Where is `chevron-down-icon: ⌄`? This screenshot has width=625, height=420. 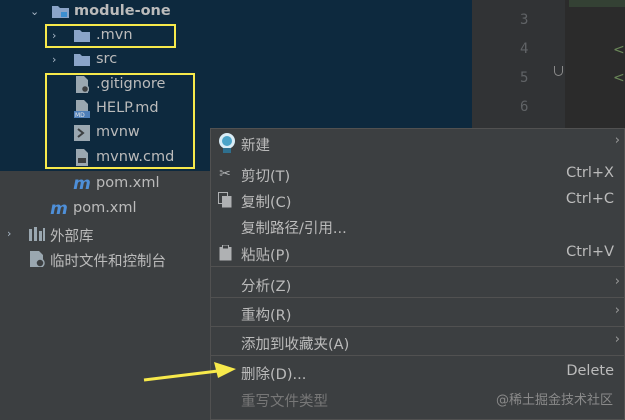
chevron-down-icon: ⌄ is located at coordinates (35, 12).